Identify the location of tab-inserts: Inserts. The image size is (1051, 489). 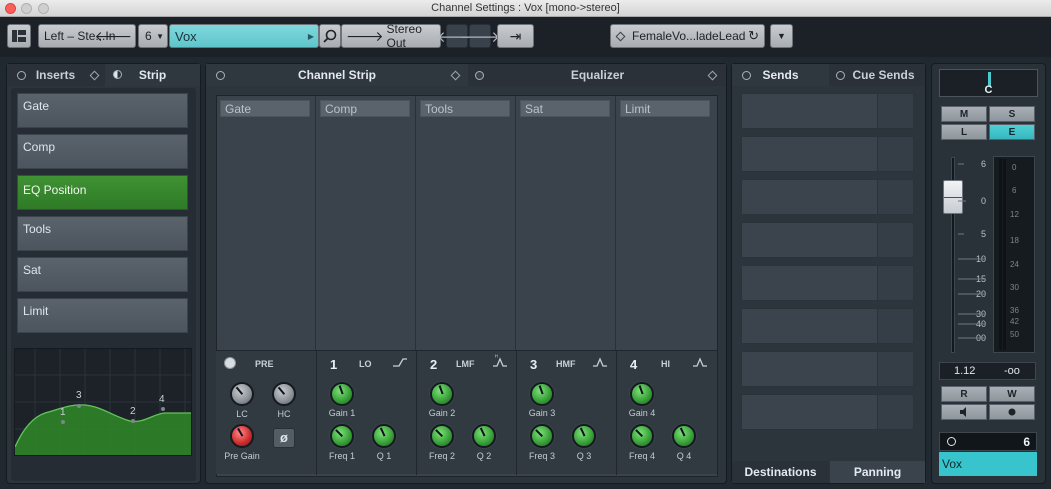
(55, 75).